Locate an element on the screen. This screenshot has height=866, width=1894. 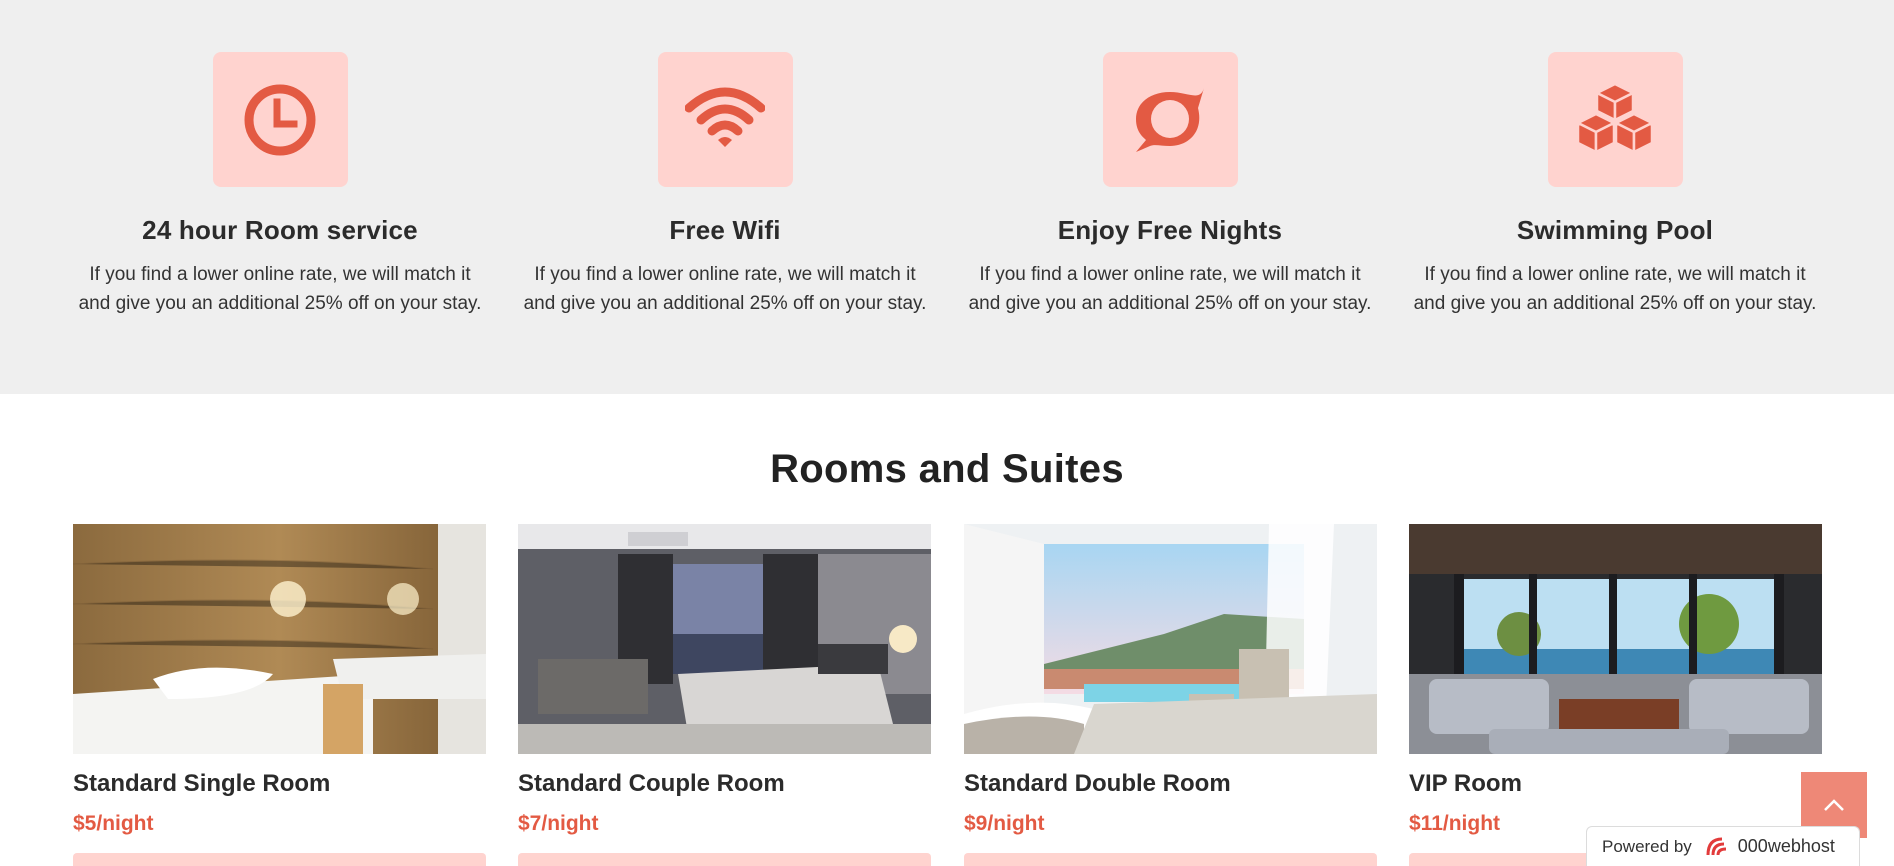
room-card: Standard Double Room $9/night is located at coordinates (1170, 695).